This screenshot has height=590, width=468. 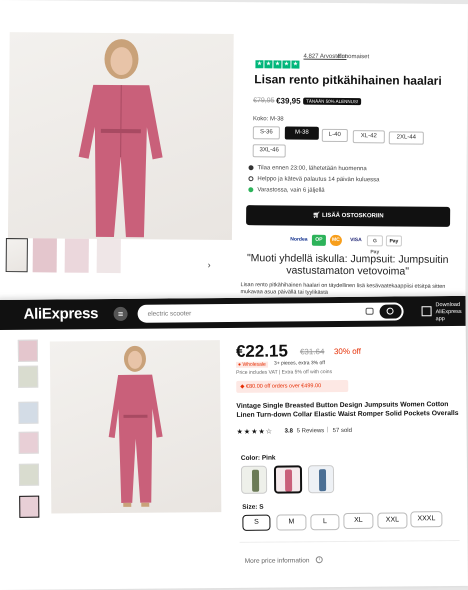 What do you see at coordinates (426, 519) in the screenshot?
I see `size-option: XXXL` at bounding box center [426, 519].